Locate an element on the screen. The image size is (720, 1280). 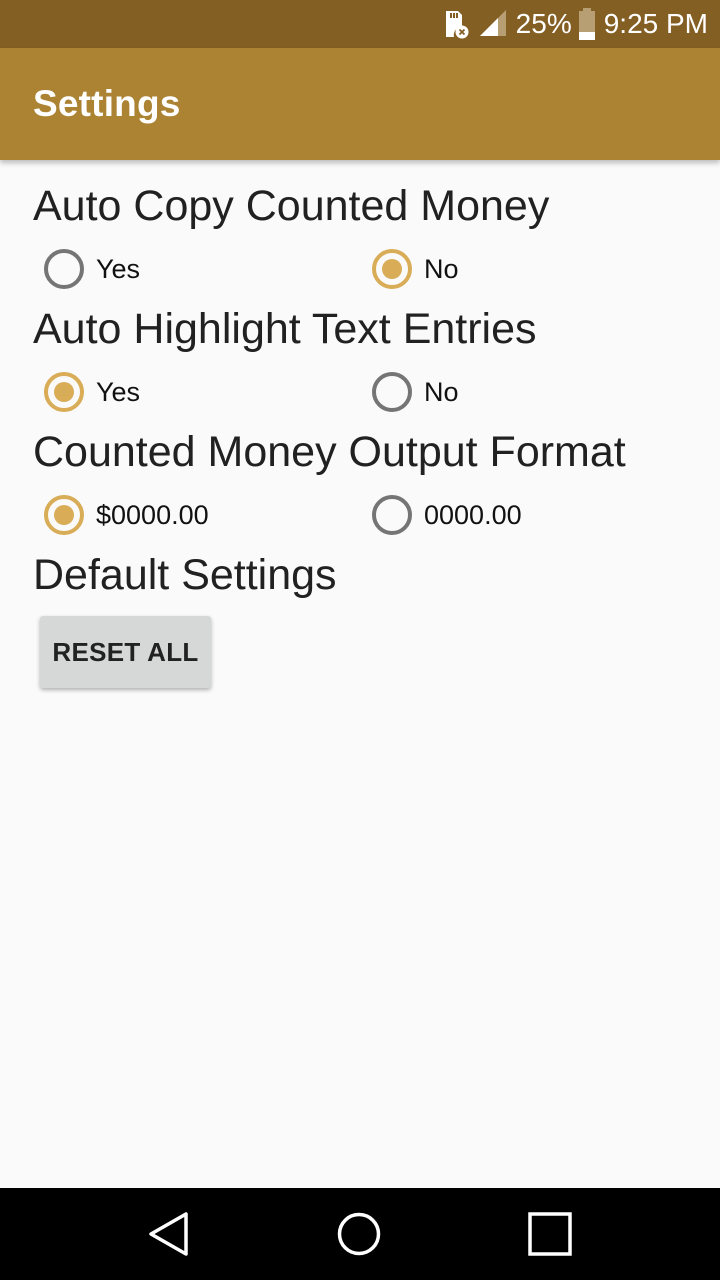
home-button is located at coordinates (359, 1234).